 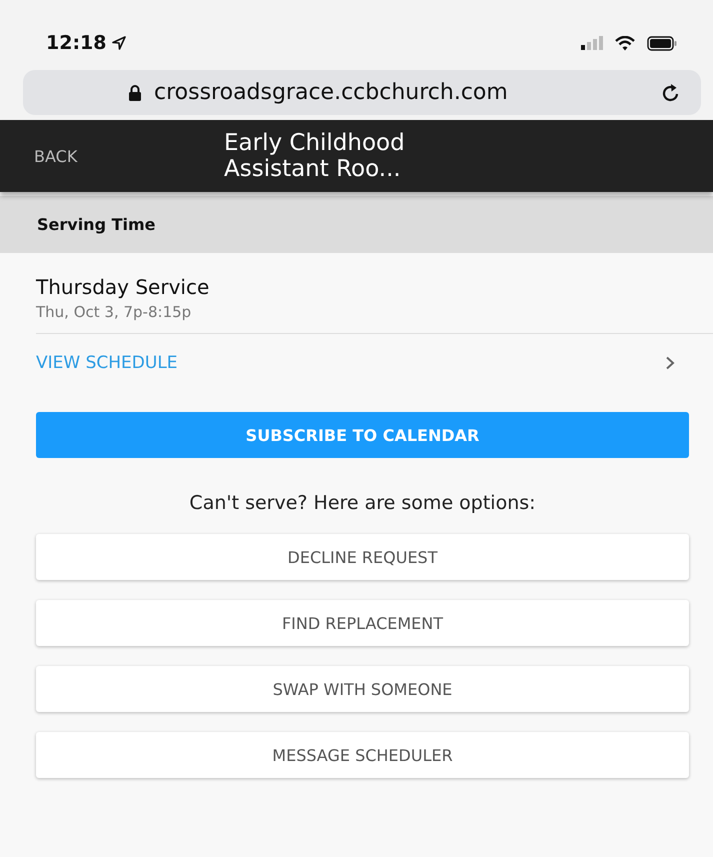 I want to click on option-button: MESSAGE SCHEDULER, so click(x=362, y=755).